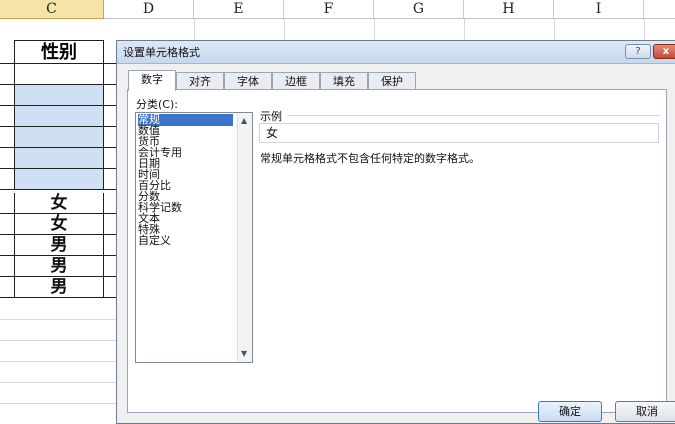 The height and width of the screenshot is (424, 675). I want to click on column-header-c: C, so click(52, 9).